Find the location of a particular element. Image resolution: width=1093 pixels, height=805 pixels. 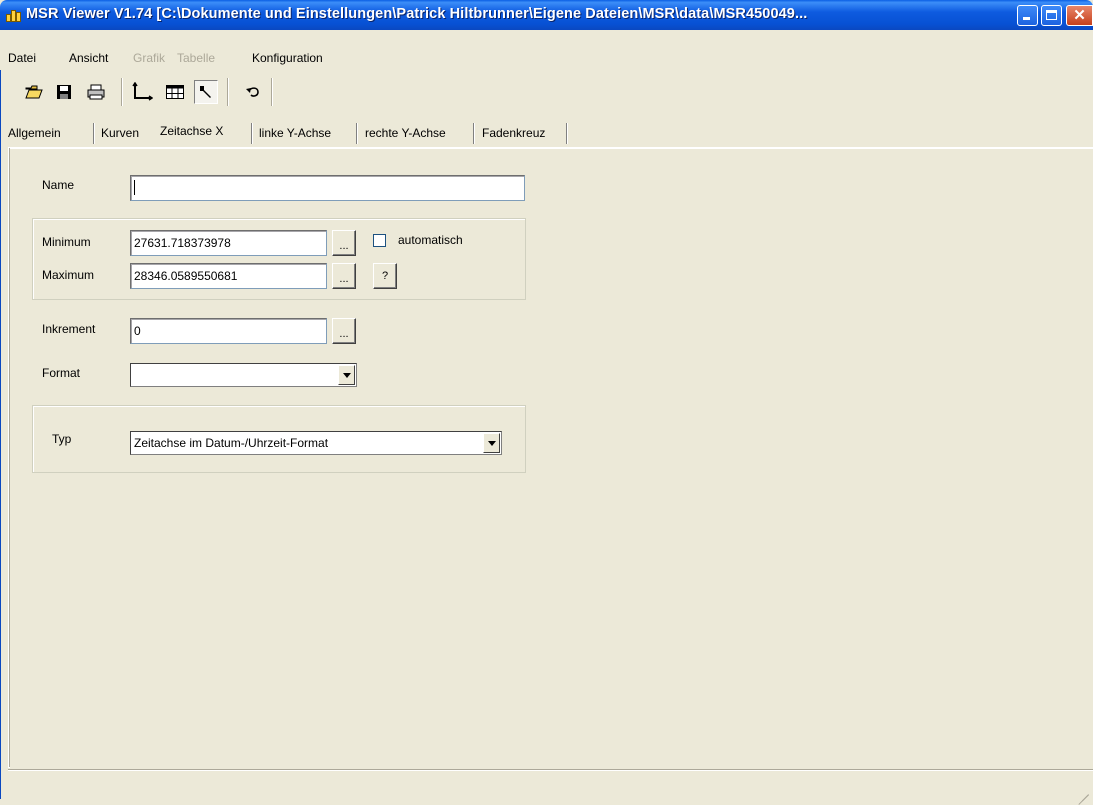

tab-zeitachse-x: Zeitachse X is located at coordinates (191, 131).